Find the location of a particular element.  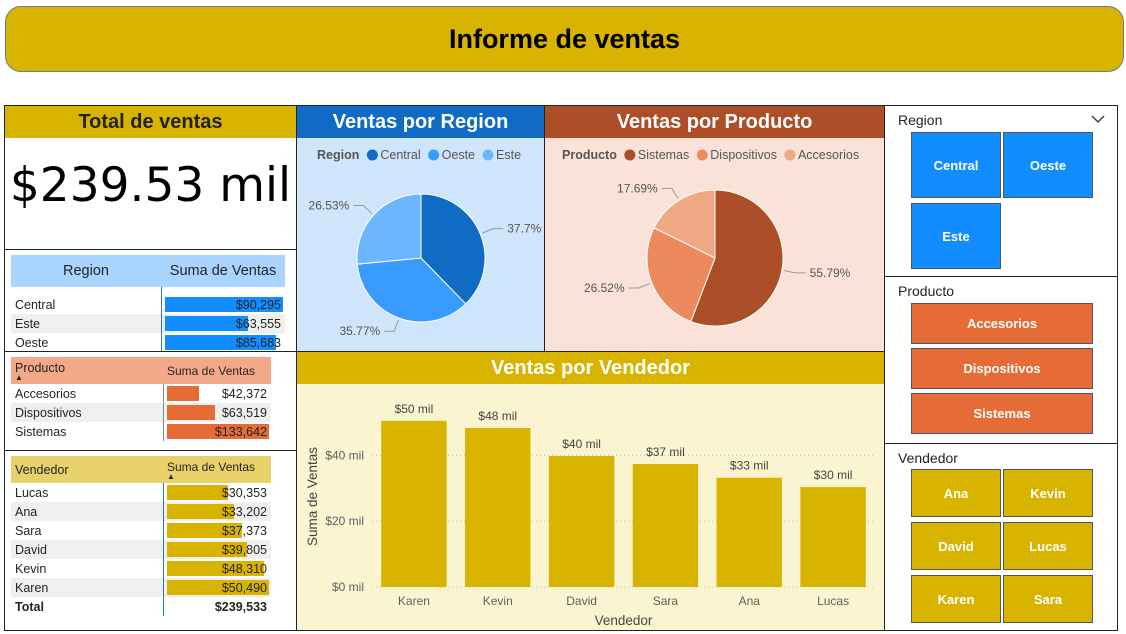

slicer-tile-karen: Karen is located at coordinates (956, 599).